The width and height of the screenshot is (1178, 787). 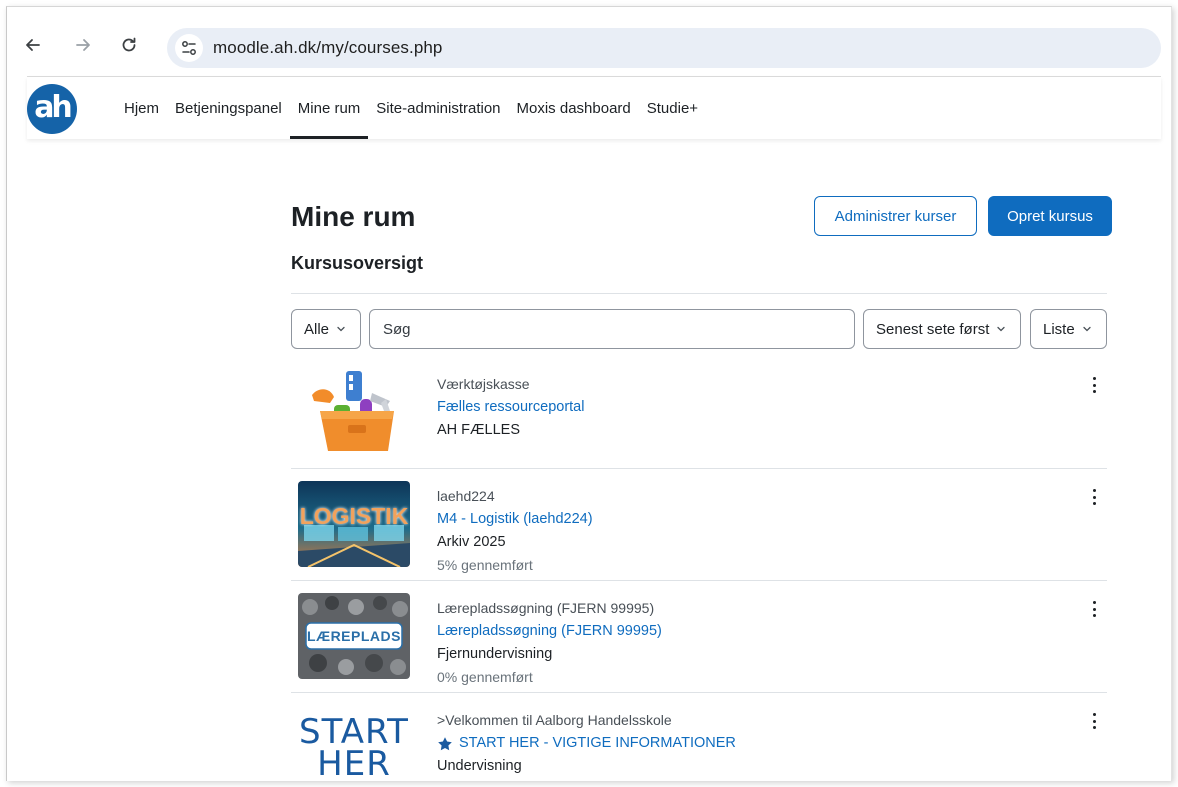 I want to click on reload-button, so click(x=129, y=45).